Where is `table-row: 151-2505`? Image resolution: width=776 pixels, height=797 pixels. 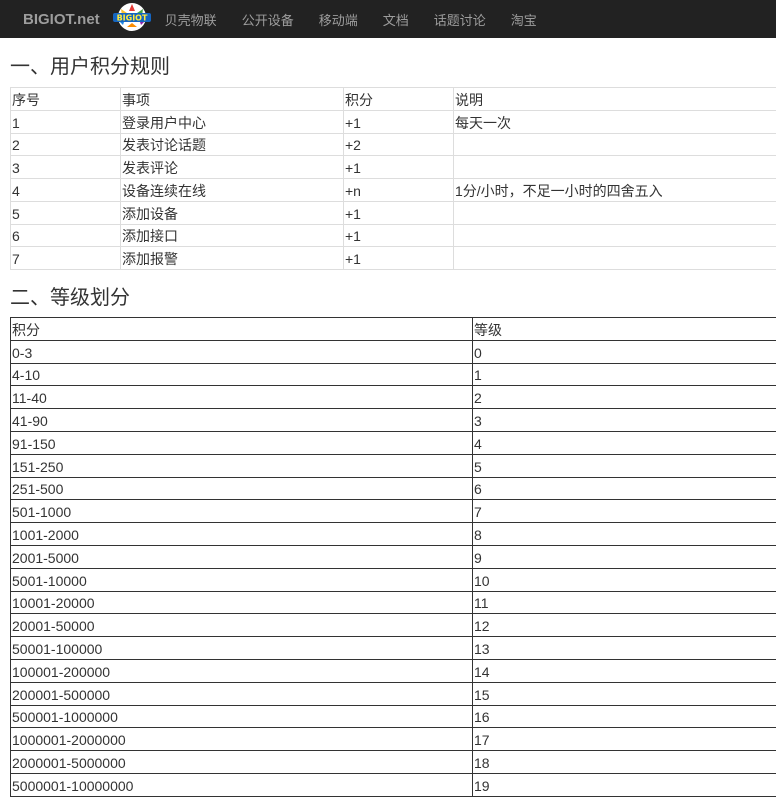 table-row: 151-2505 is located at coordinates (393, 465).